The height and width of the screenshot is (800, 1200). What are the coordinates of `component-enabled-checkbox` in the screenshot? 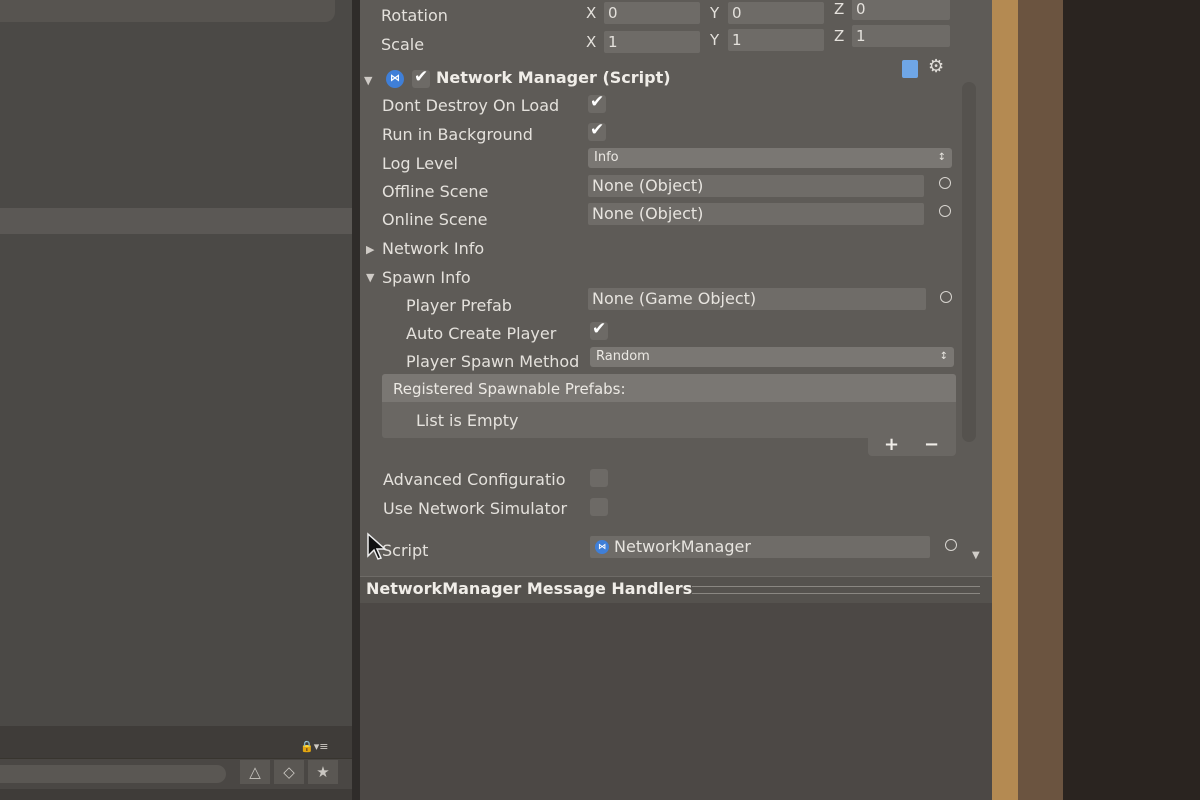 It's located at (421, 77).